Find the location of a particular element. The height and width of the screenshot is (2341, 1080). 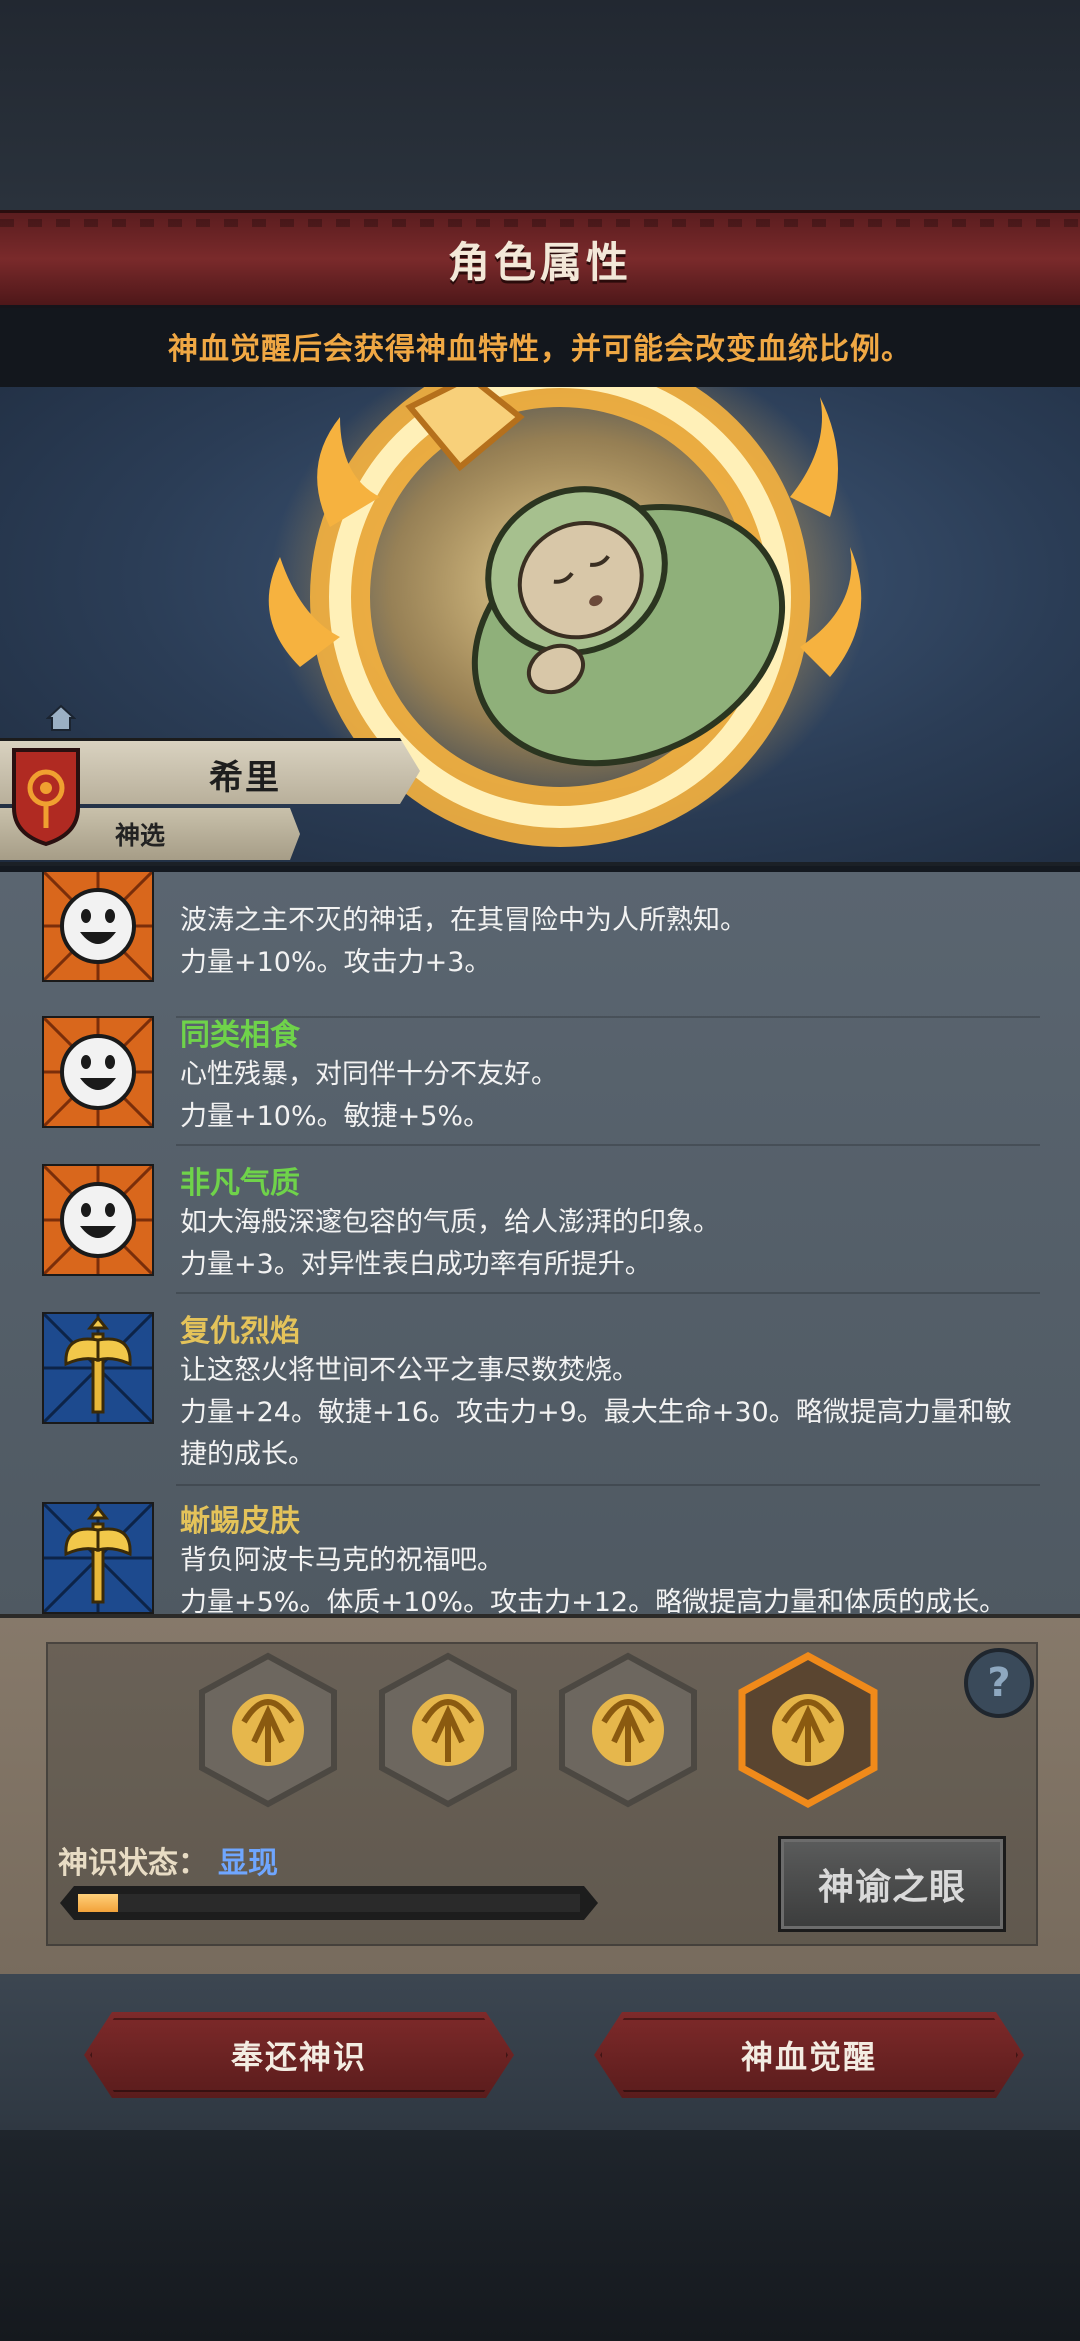

trait-description: 波涛之主不灭的神话，在其冒险中为人所熟知。 is located at coordinates (463, 920).